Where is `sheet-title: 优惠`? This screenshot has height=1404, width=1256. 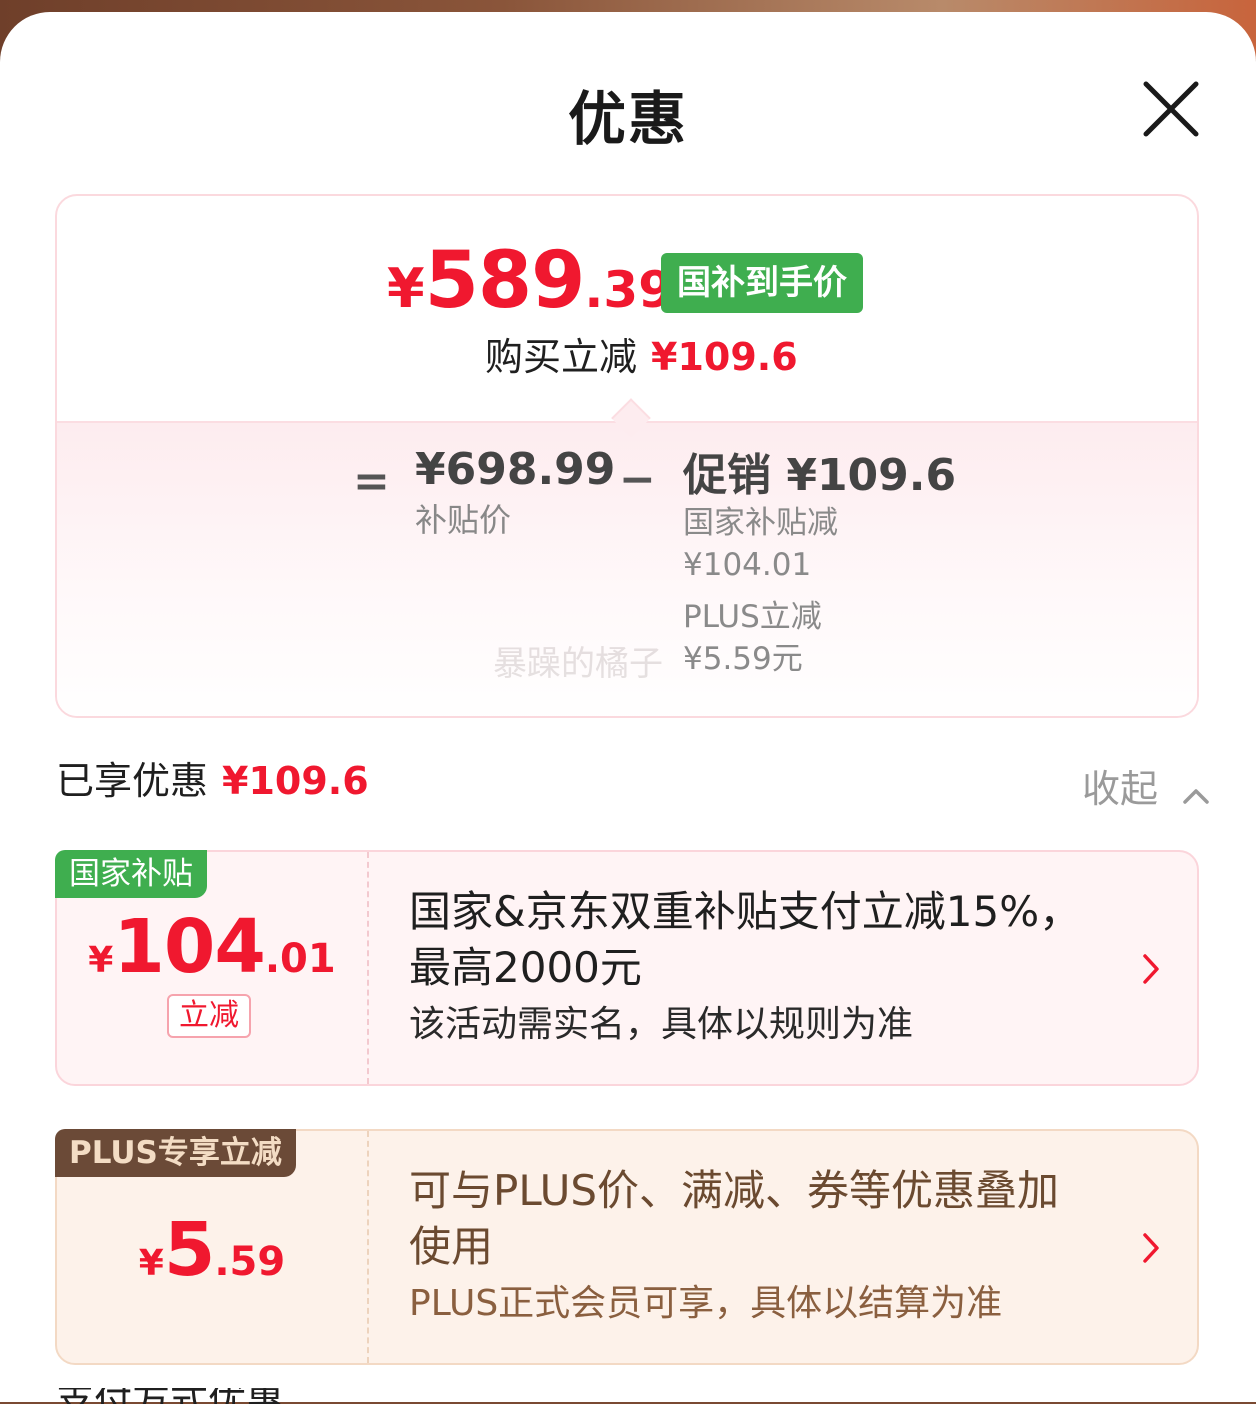 sheet-title: 优惠 is located at coordinates (627, 119).